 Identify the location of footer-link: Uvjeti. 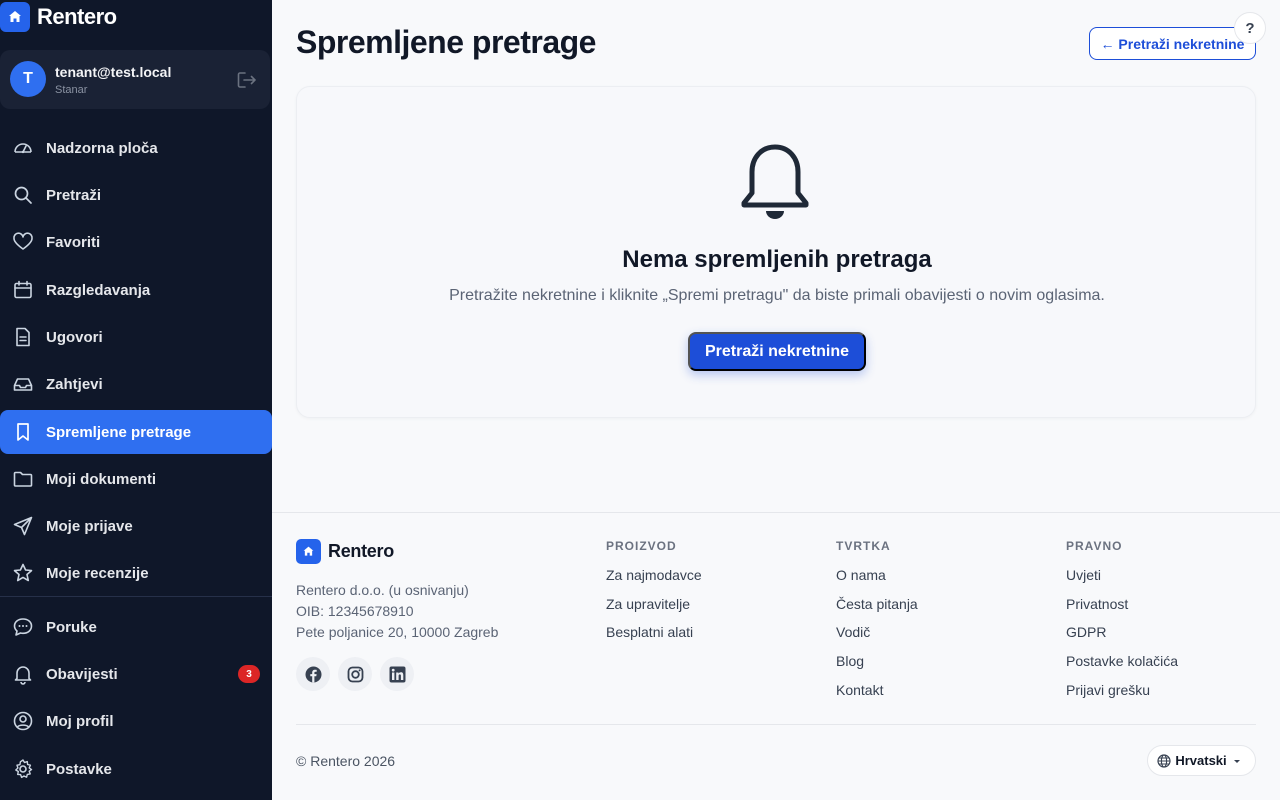
(1083, 575).